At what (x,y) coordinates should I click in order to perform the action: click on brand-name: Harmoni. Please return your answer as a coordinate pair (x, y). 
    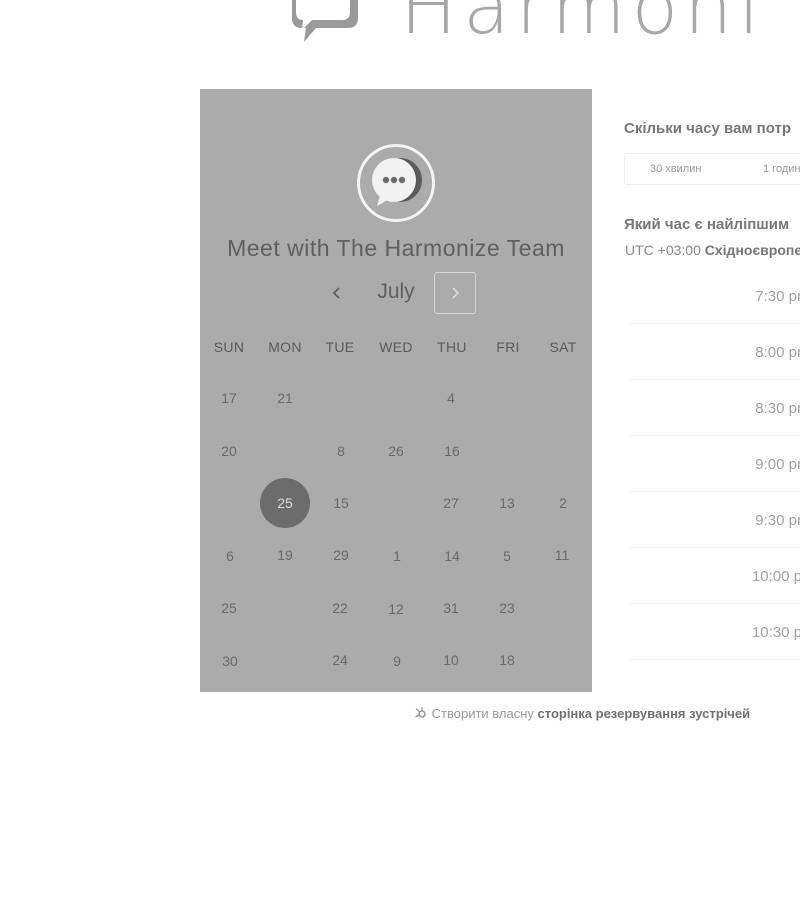
    Looking at the image, I should click on (583, 25).